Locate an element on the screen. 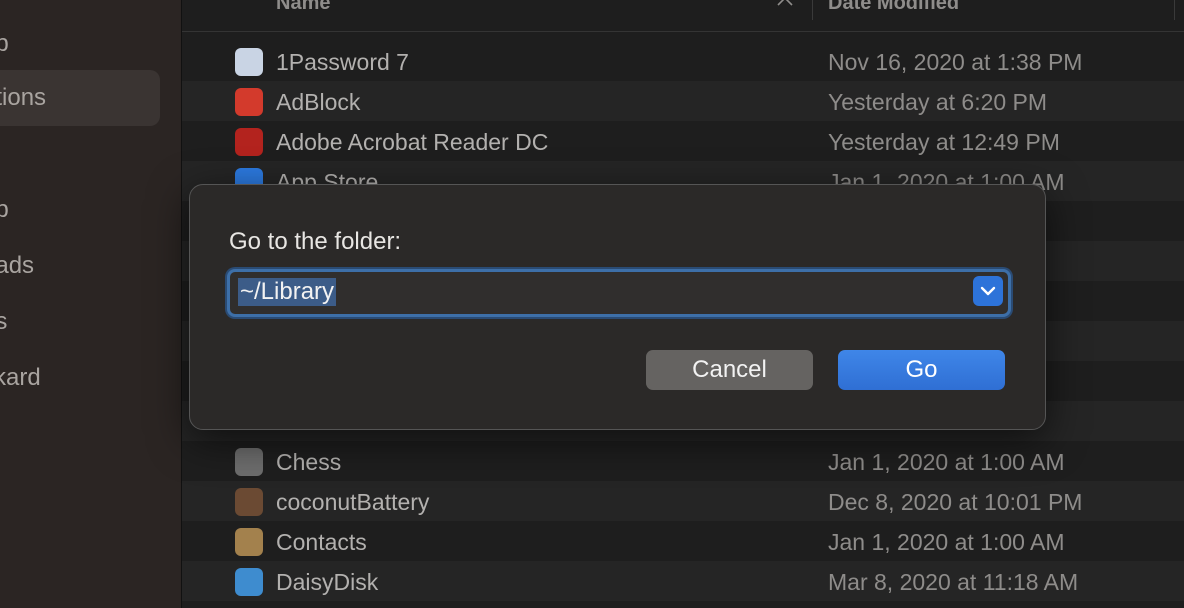 This screenshot has height=608, width=1184. dialog-label: Go to the folder: is located at coordinates (315, 241).